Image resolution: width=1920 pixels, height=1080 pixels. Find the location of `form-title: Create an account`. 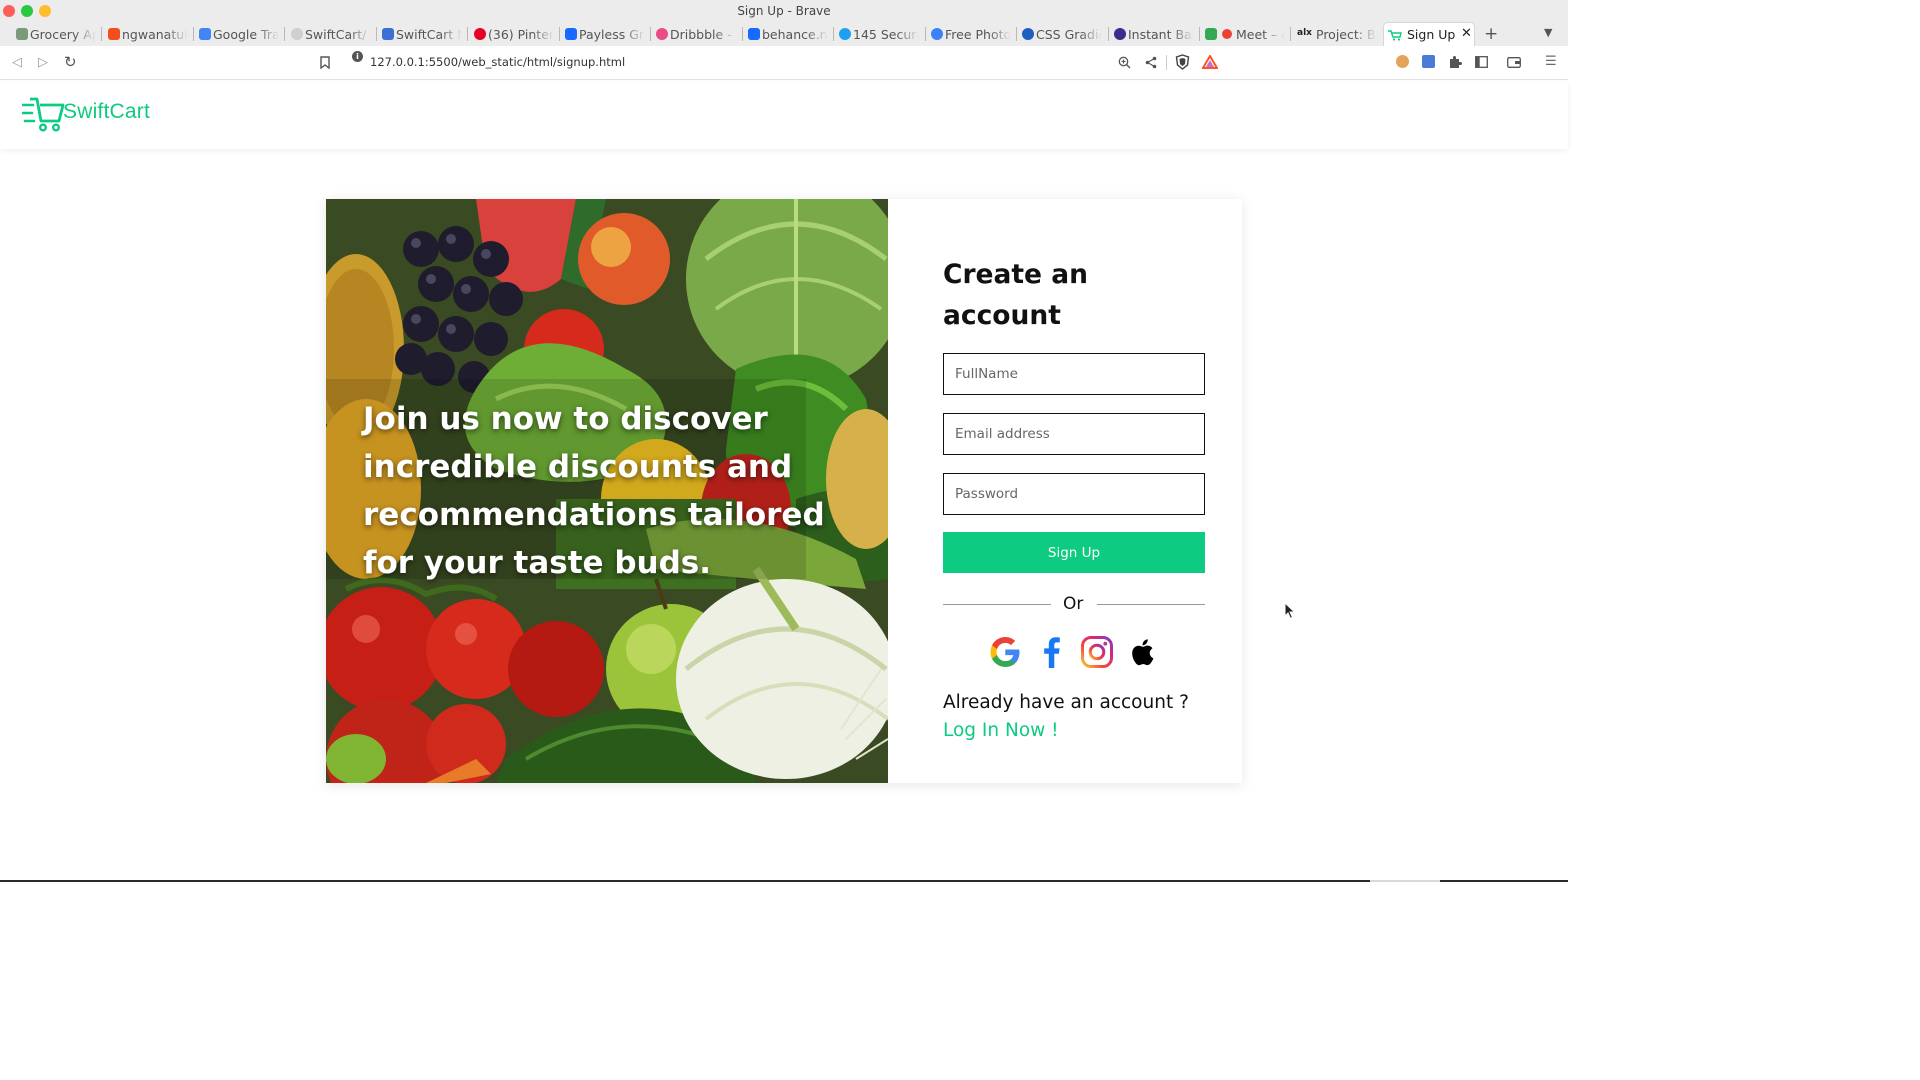

form-title: Create an account is located at coordinates (1015, 295).